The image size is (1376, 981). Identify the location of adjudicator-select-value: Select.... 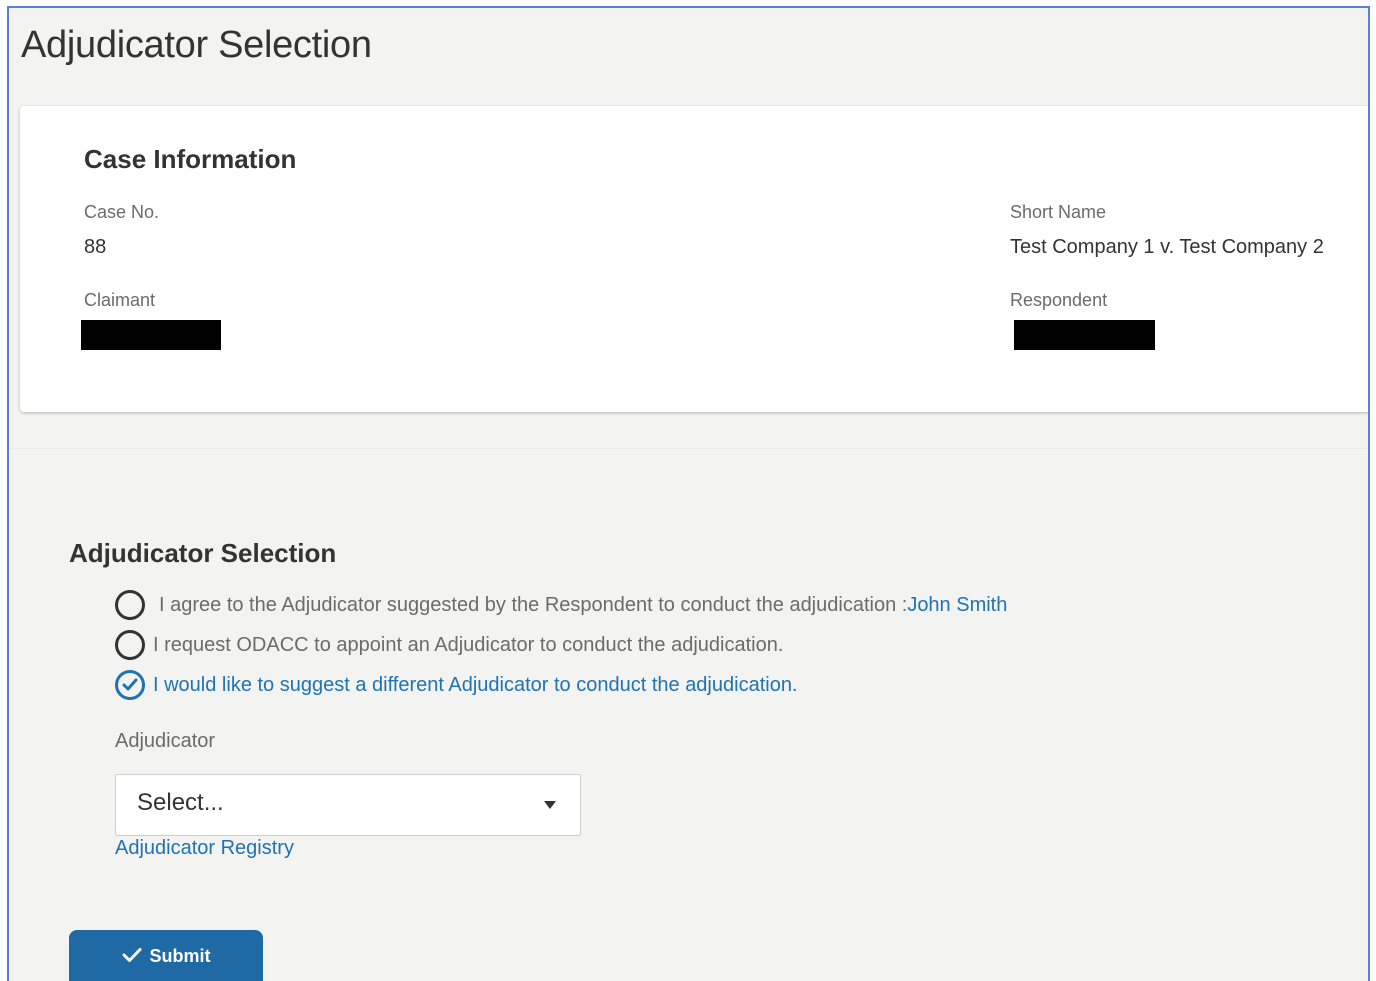
(180, 802).